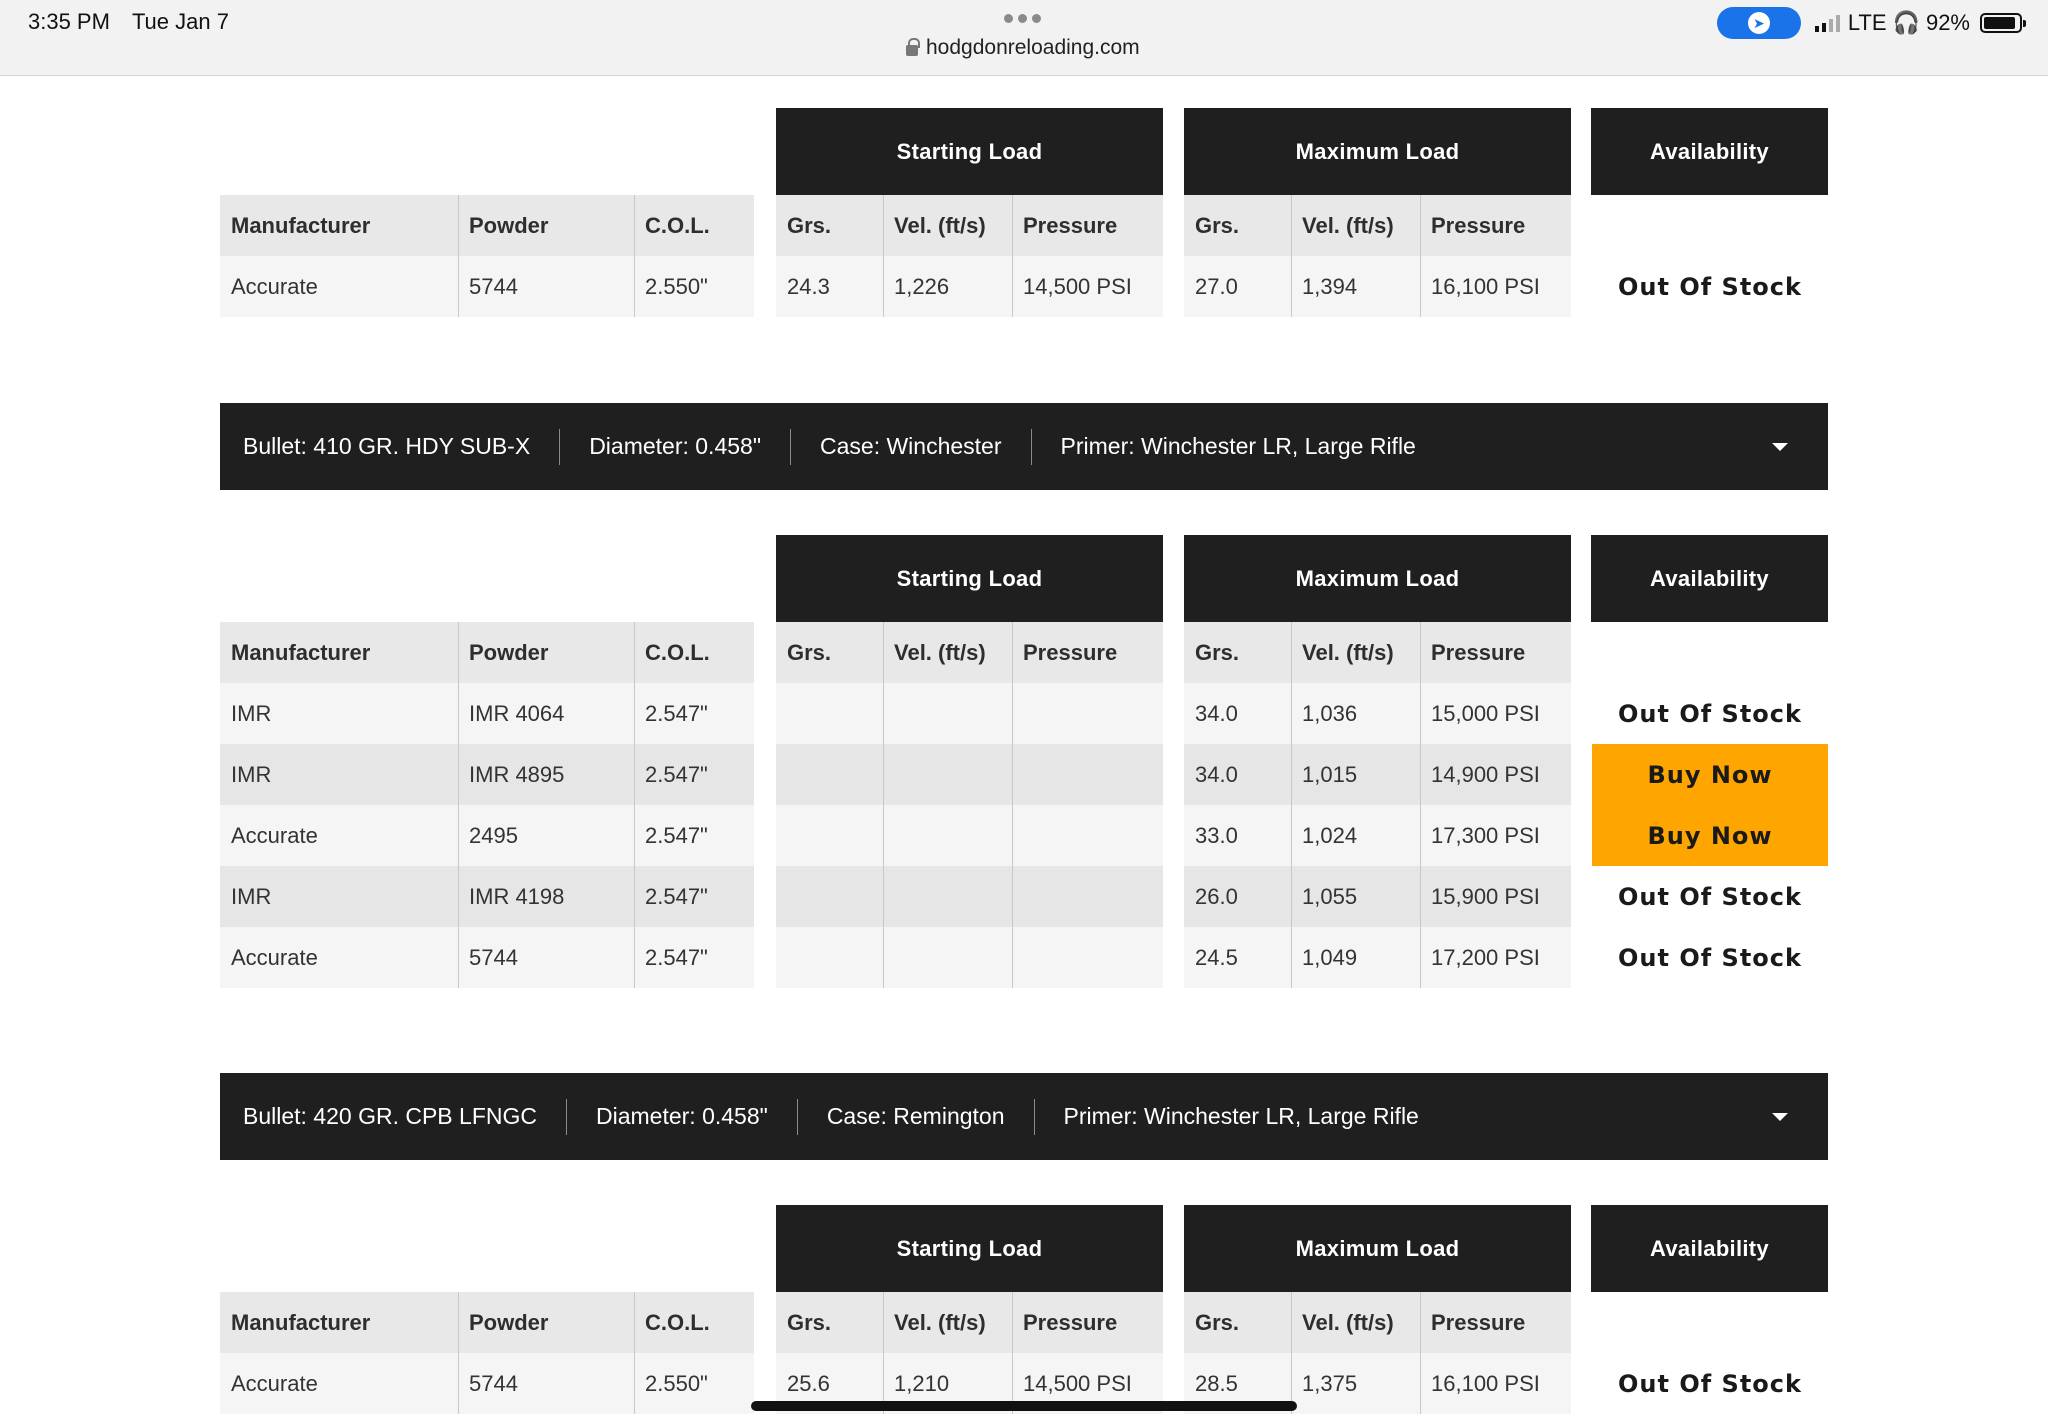 This screenshot has height=1424, width=2048. Describe the element at coordinates (390, 1116) in the screenshot. I see `bullet-name: Bullet: 420 GR. CPB LFNGC` at that location.